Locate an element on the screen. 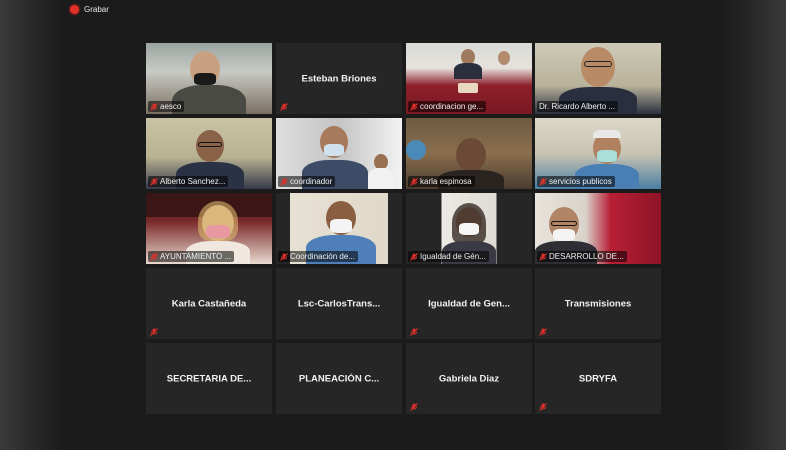 Image resolution: width=786 pixels, height=450 pixels. background-left-edge is located at coordinates (31, 225).